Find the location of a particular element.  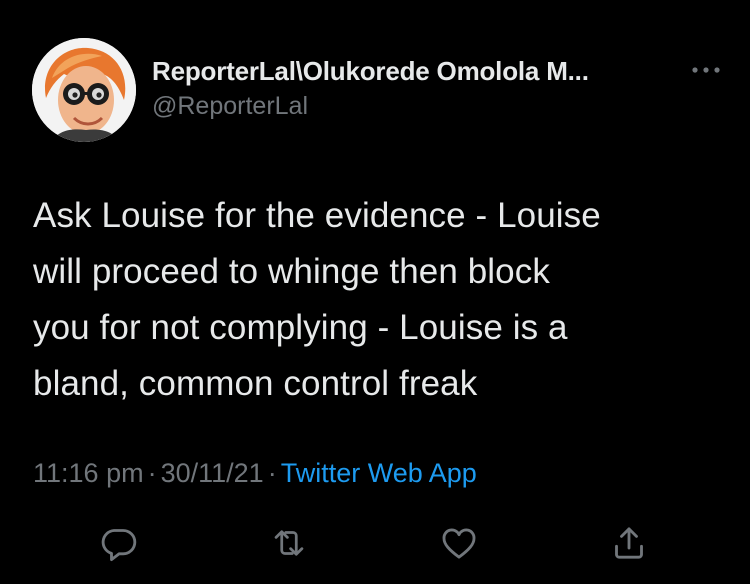

heart-icon is located at coordinates (459, 543).